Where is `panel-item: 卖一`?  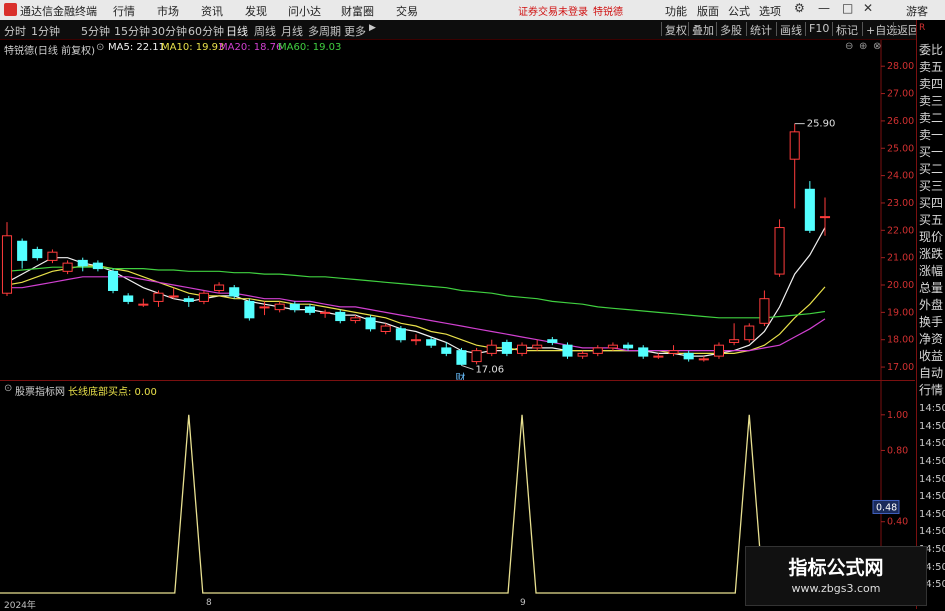 panel-item: 卖一 is located at coordinates (931, 135).